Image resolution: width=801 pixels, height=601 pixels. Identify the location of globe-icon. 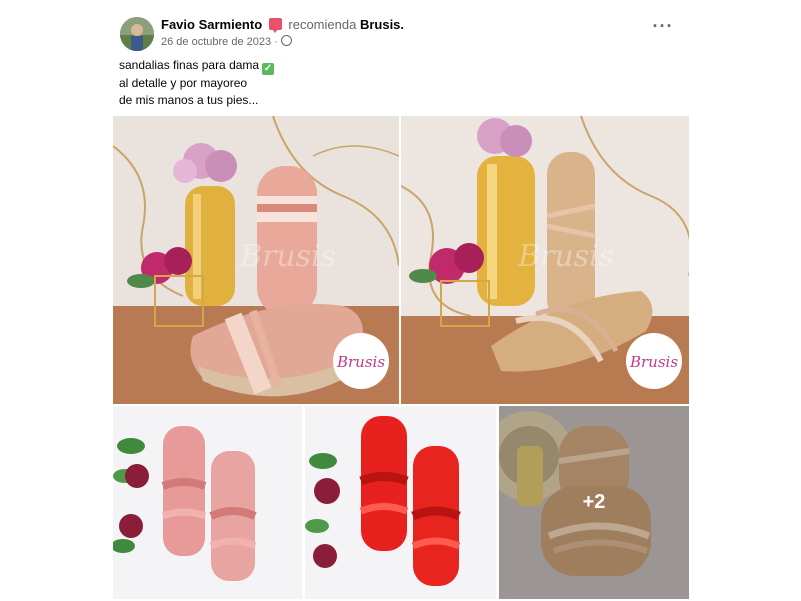
(286, 40).